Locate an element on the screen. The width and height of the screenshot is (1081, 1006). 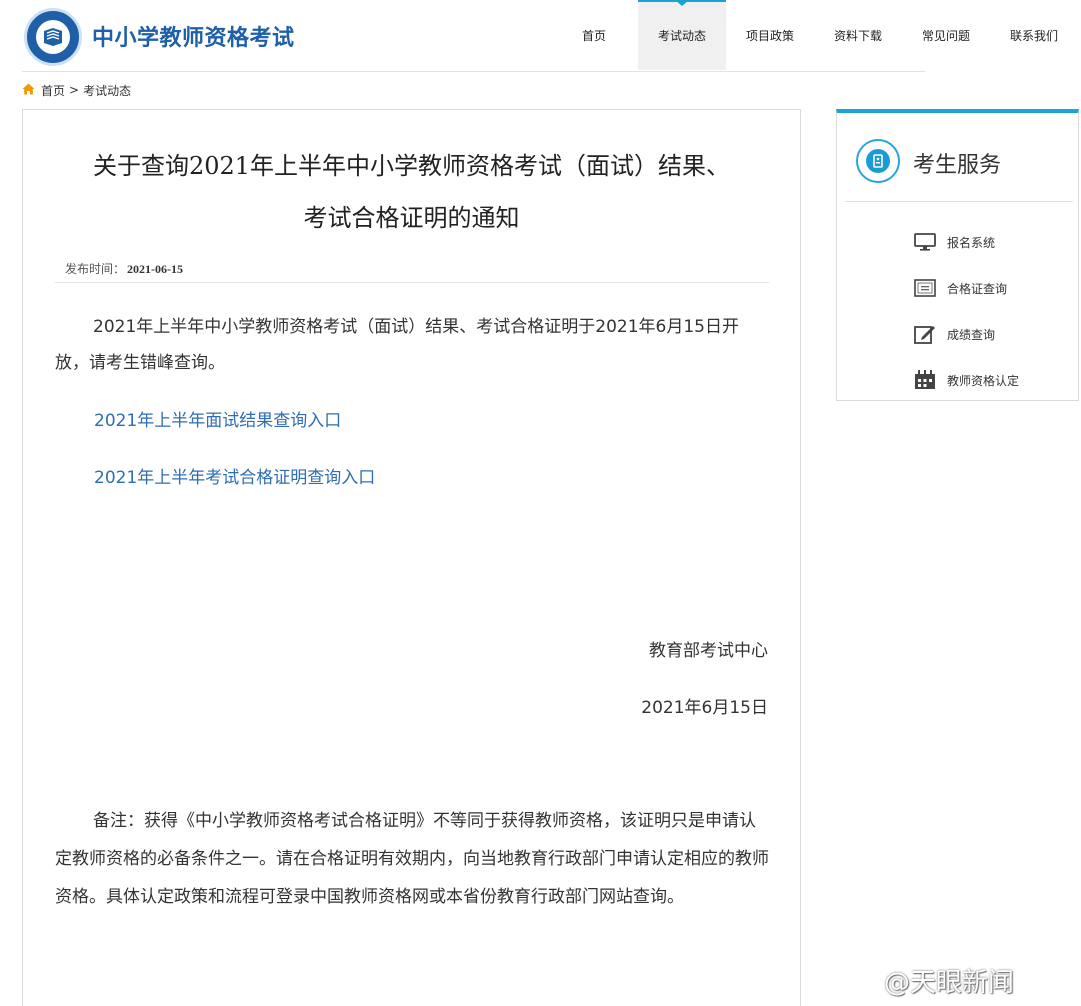
sidebar-item-label: 成绩查询 is located at coordinates (971, 334).